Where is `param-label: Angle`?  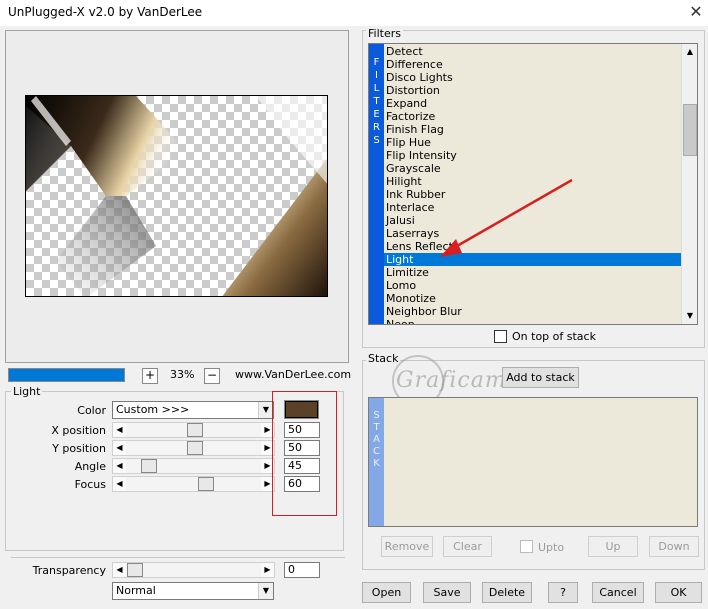
param-label: Angle is located at coordinates (90, 466).